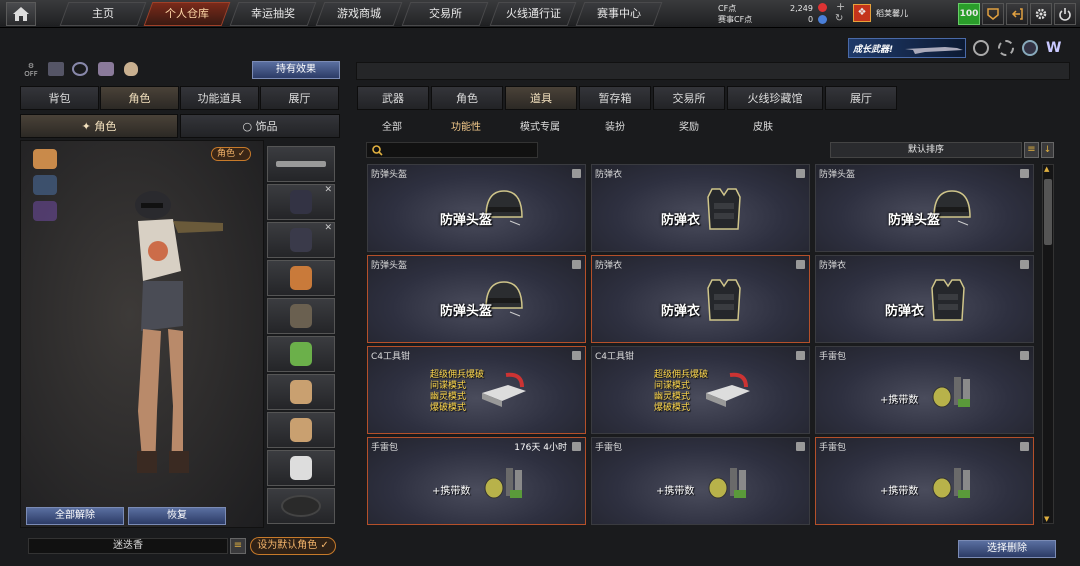 This screenshot has width=1080, height=566. I want to click on left-tab-3: 展厅, so click(299, 98).